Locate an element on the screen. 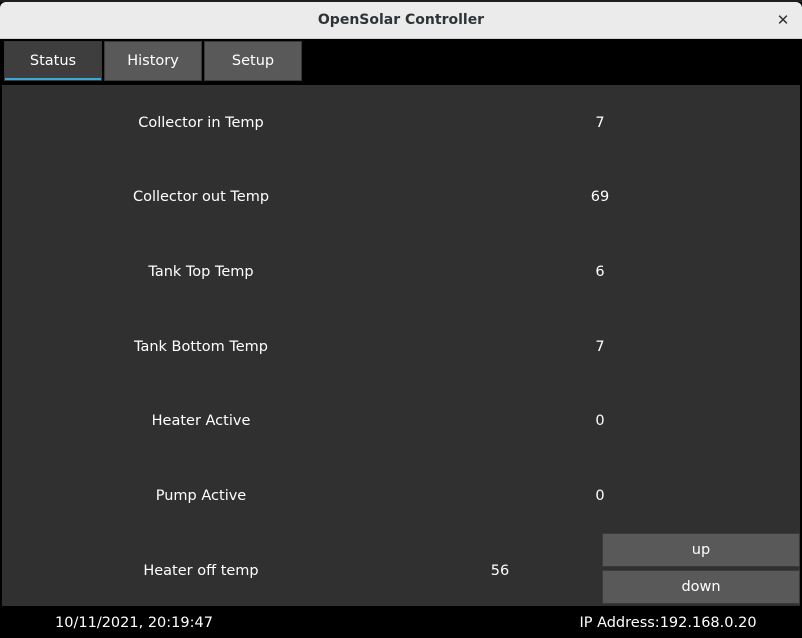  status-row-tank-top: Tank Top Temp 6 is located at coordinates (401, 272).